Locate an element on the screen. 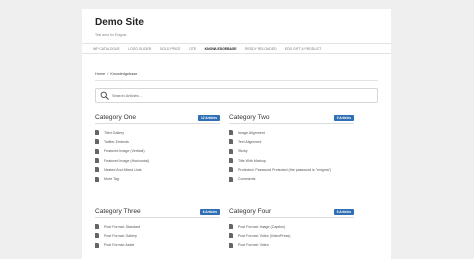 This screenshot has height=259, width=474. article-item: Title With Markup is located at coordinates (291, 160).